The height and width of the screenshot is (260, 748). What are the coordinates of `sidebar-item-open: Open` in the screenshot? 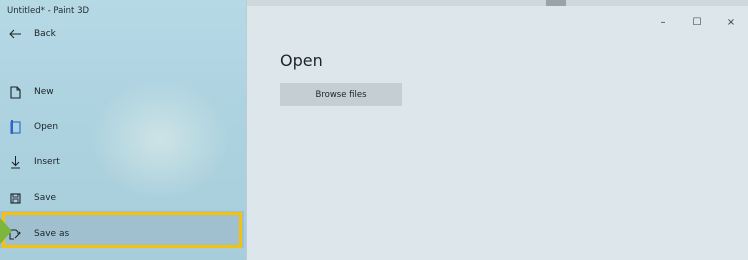 It's located at (123, 127).